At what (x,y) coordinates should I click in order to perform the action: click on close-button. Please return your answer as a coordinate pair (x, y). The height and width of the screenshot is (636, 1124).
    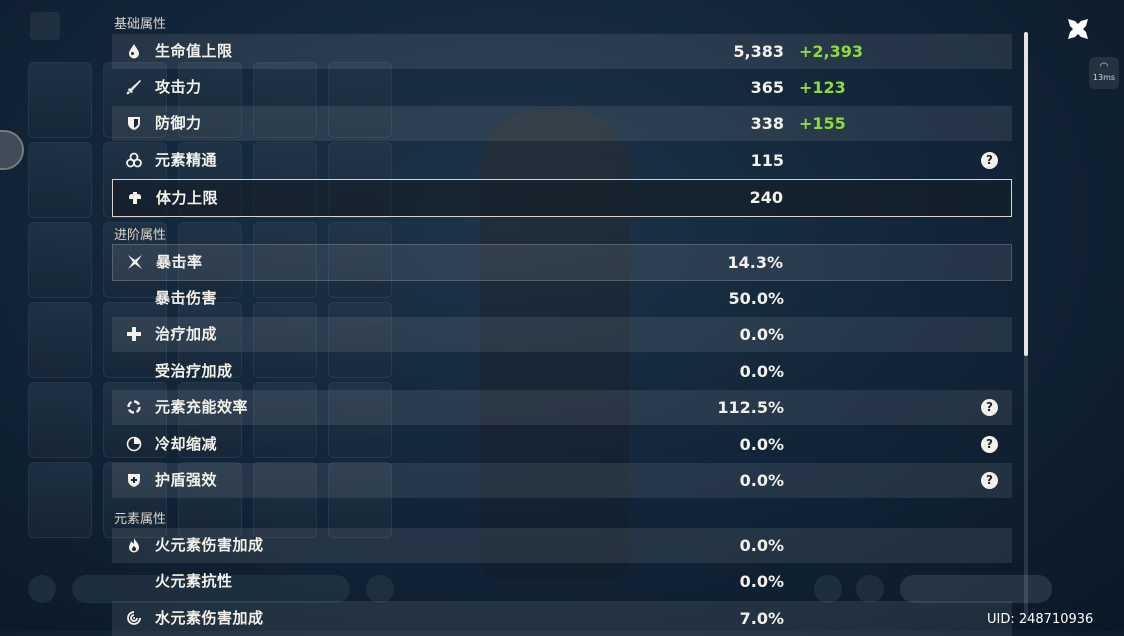
    Looking at the image, I should click on (1078, 29).